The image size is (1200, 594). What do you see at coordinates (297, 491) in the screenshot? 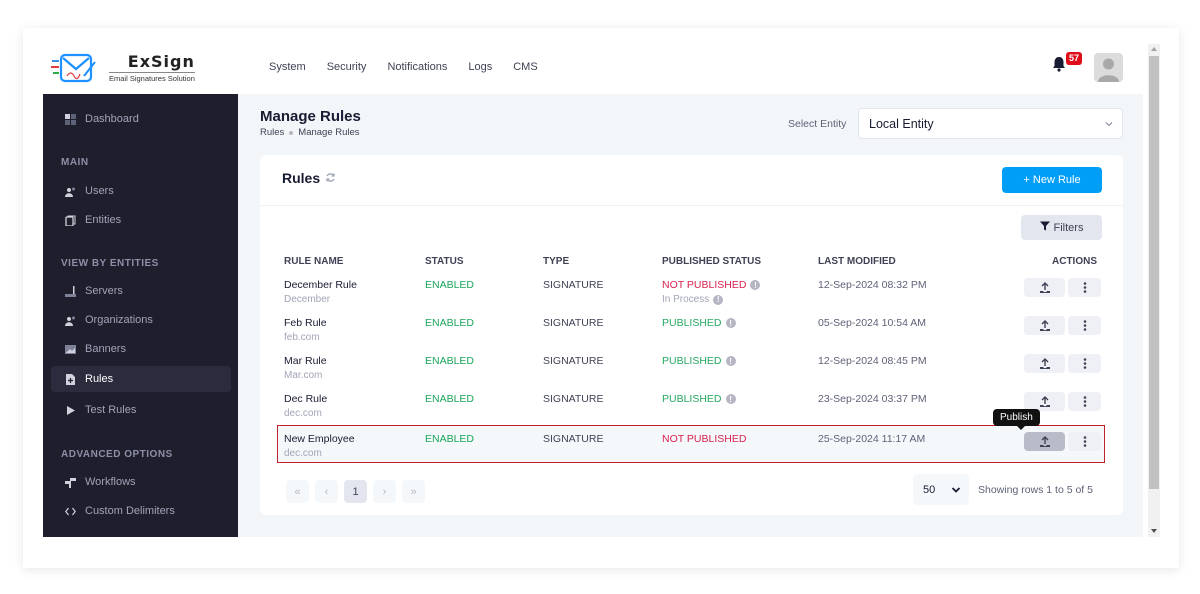
I see `first-page-button: «` at bounding box center [297, 491].